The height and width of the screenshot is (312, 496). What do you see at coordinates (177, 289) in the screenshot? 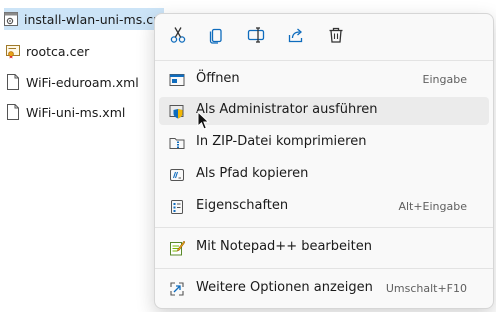
I see `more-options-icon` at bounding box center [177, 289].